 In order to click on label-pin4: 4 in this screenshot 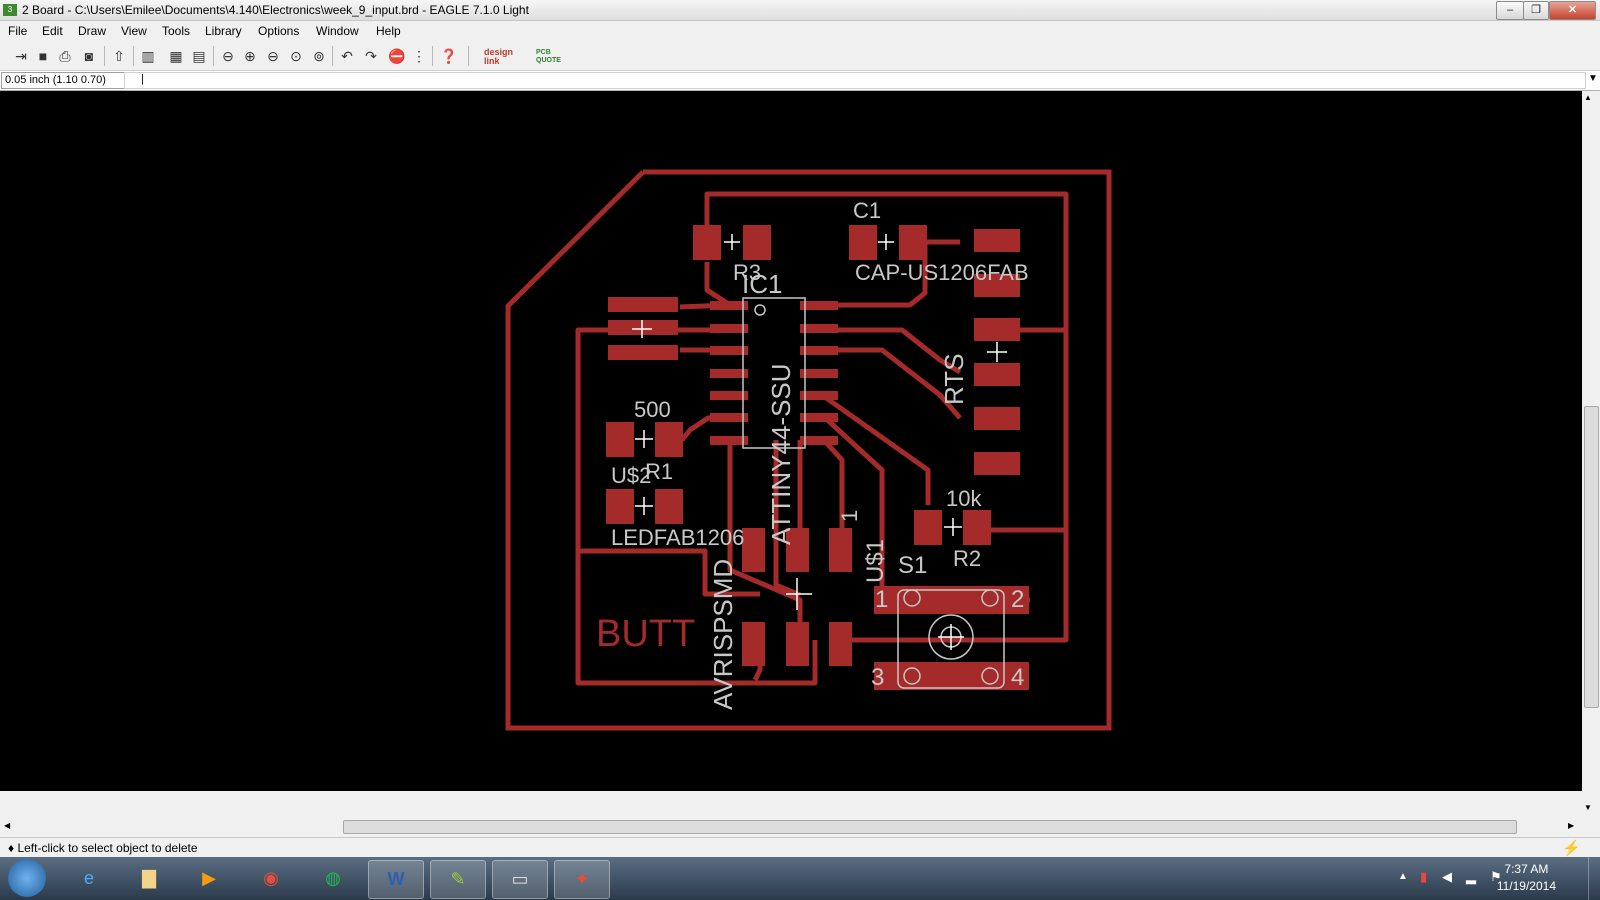, I will do `click(1017, 677)`.